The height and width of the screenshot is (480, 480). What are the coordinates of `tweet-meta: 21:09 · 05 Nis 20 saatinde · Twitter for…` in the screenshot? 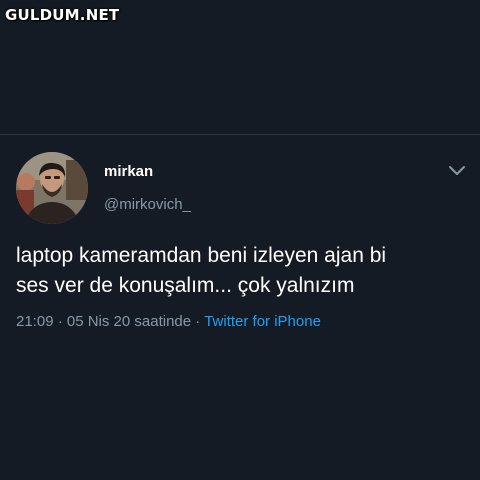 It's located at (168, 321).